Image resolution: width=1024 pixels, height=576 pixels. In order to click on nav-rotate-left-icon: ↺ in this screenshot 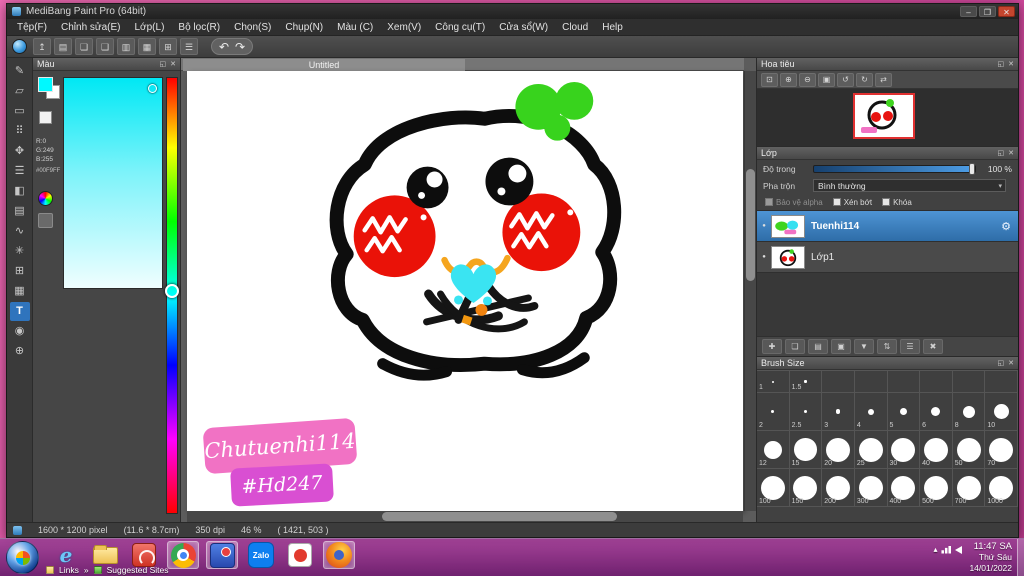, I will do `click(845, 79)`.